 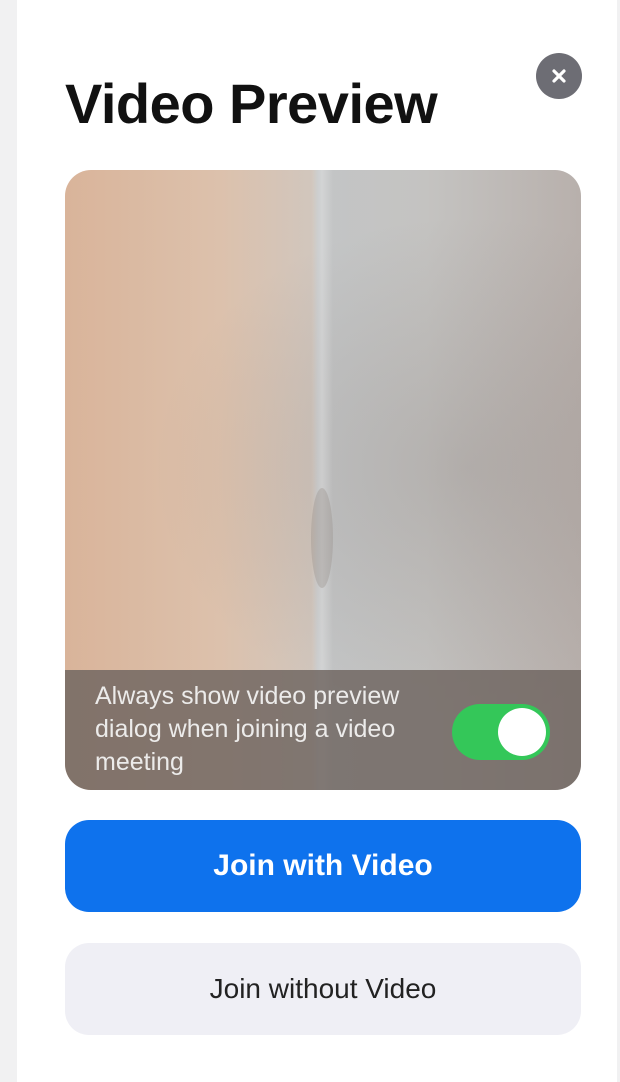 I want to click on dialog-title: Video Preview, so click(x=251, y=103).